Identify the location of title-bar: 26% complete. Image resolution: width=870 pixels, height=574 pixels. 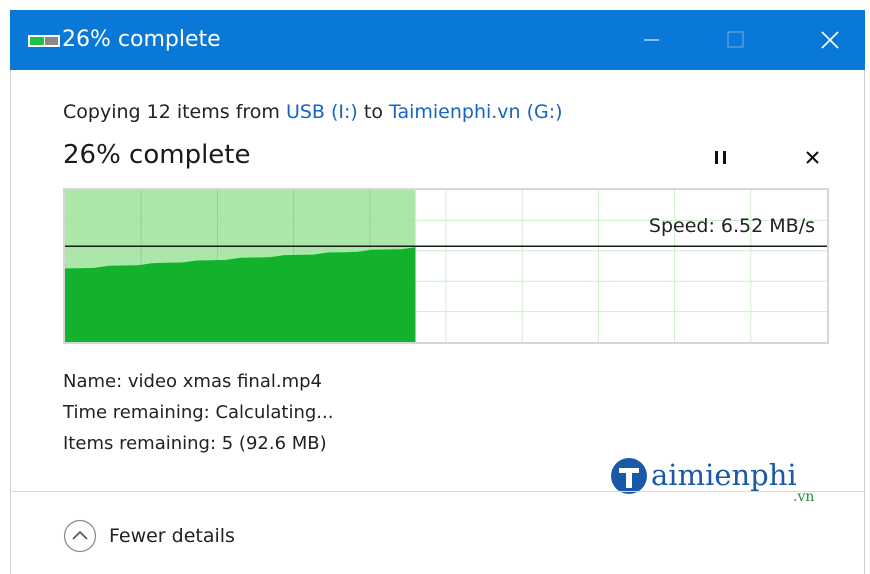
(437, 40).